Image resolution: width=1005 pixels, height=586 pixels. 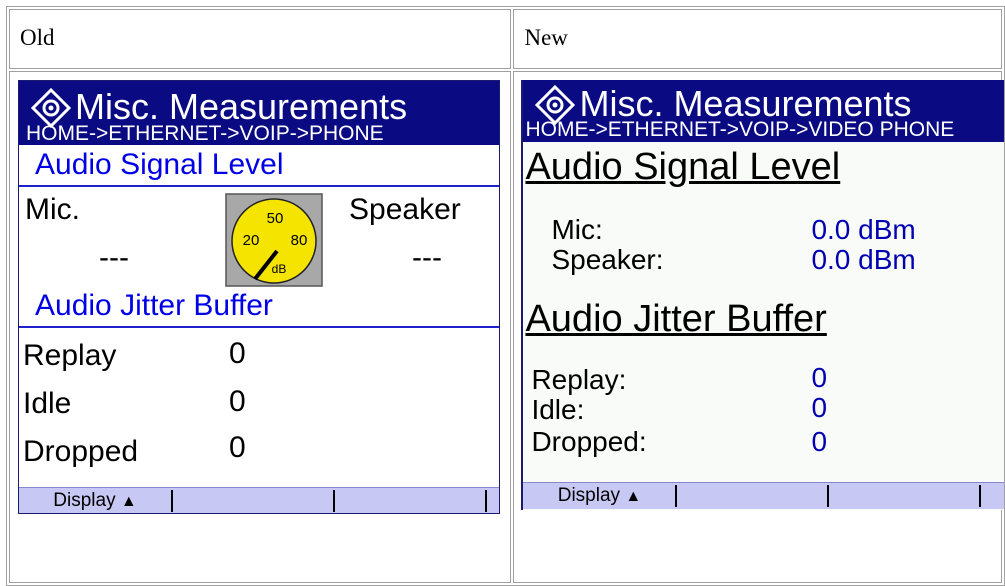 I want to click on header-old-label: Old, so click(x=37, y=37).